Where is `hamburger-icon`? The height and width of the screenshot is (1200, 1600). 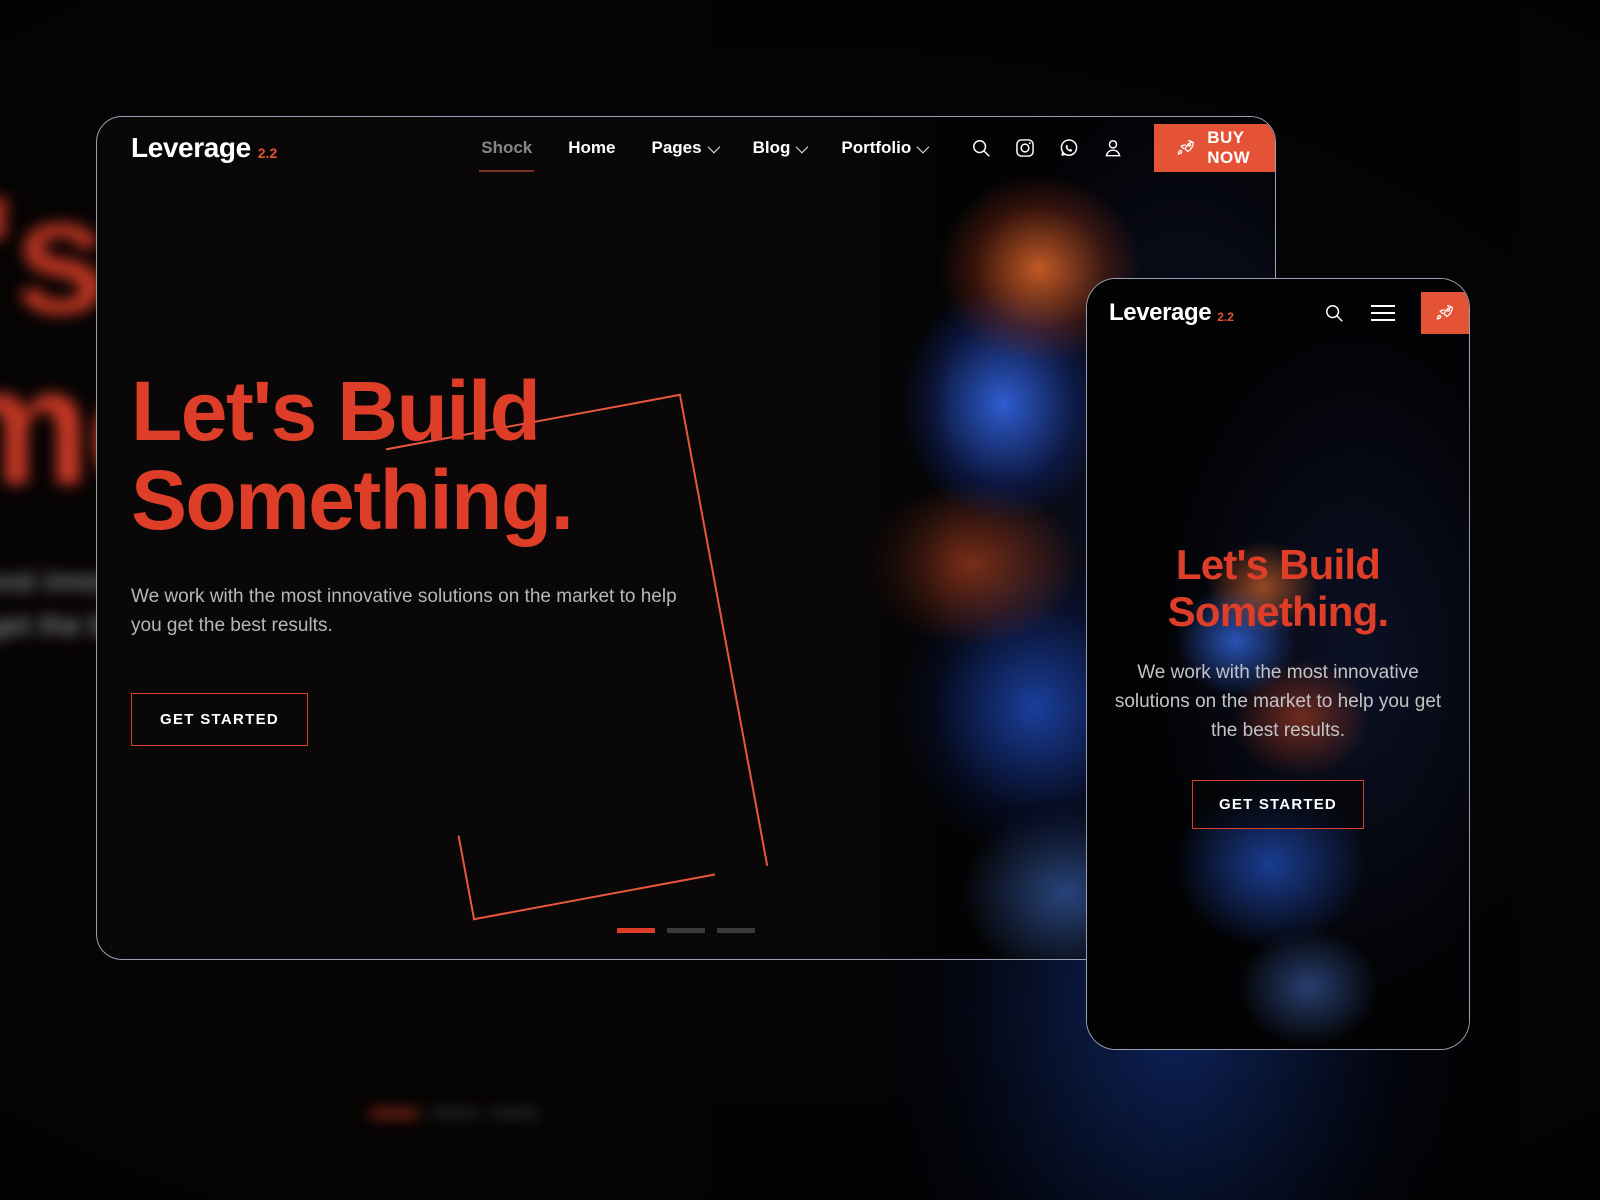 hamburger-icon is located at coordinates (1383, 313).